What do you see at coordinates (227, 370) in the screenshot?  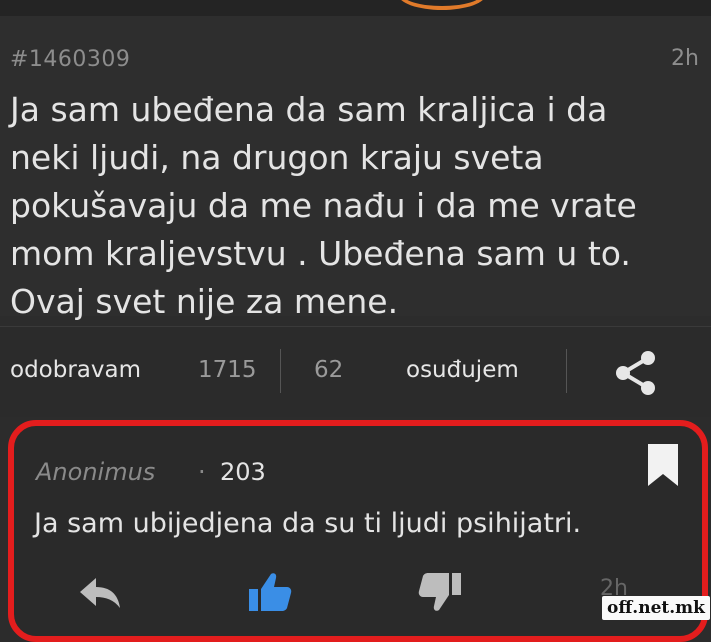 I see `approve-count: 1715` at bounding box center [227, 370].